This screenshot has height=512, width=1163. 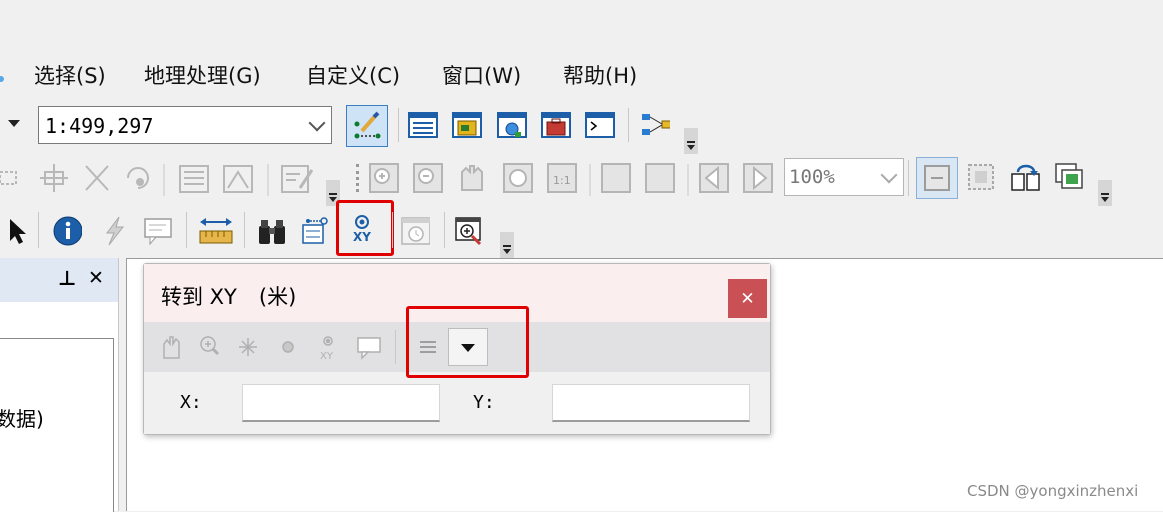 What do you see at coordinates (202, 75) in the screenshot?
I see `menu-geoprocessing: 地理处理(G)` at bounding box center [202, 75].